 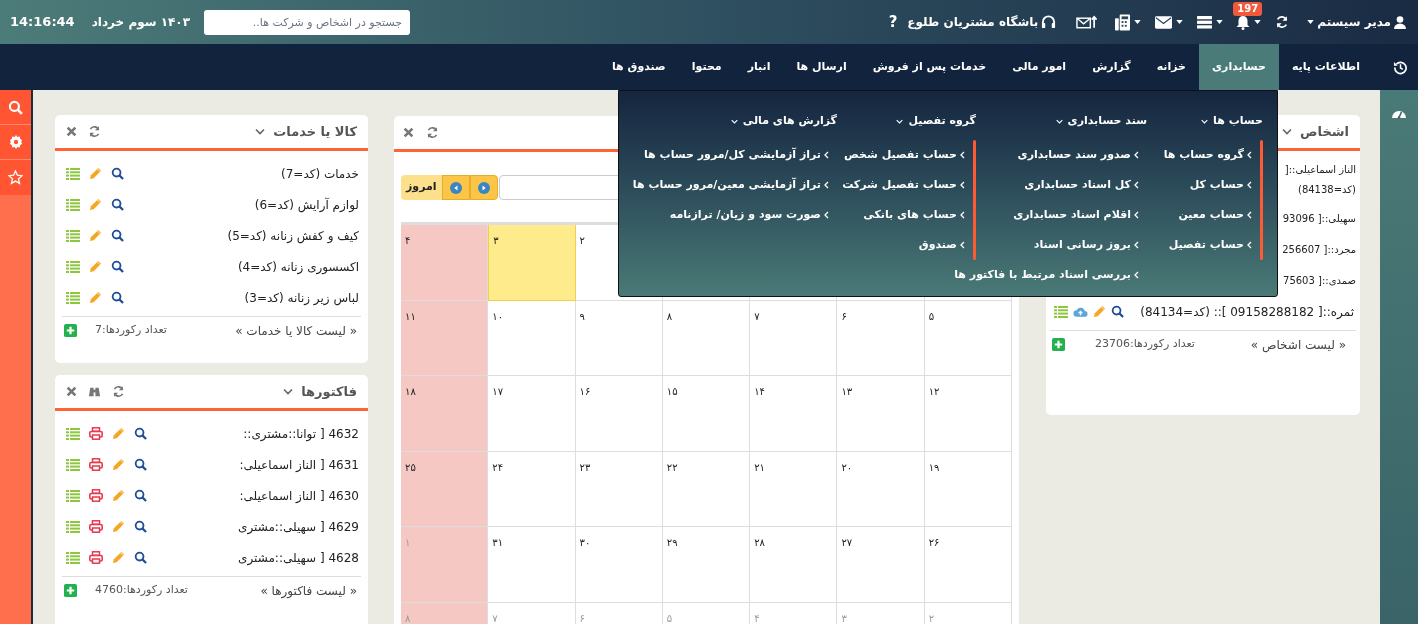 I want to click on list-item-link: خدمات (کد=7), so click(x=320, y=173).